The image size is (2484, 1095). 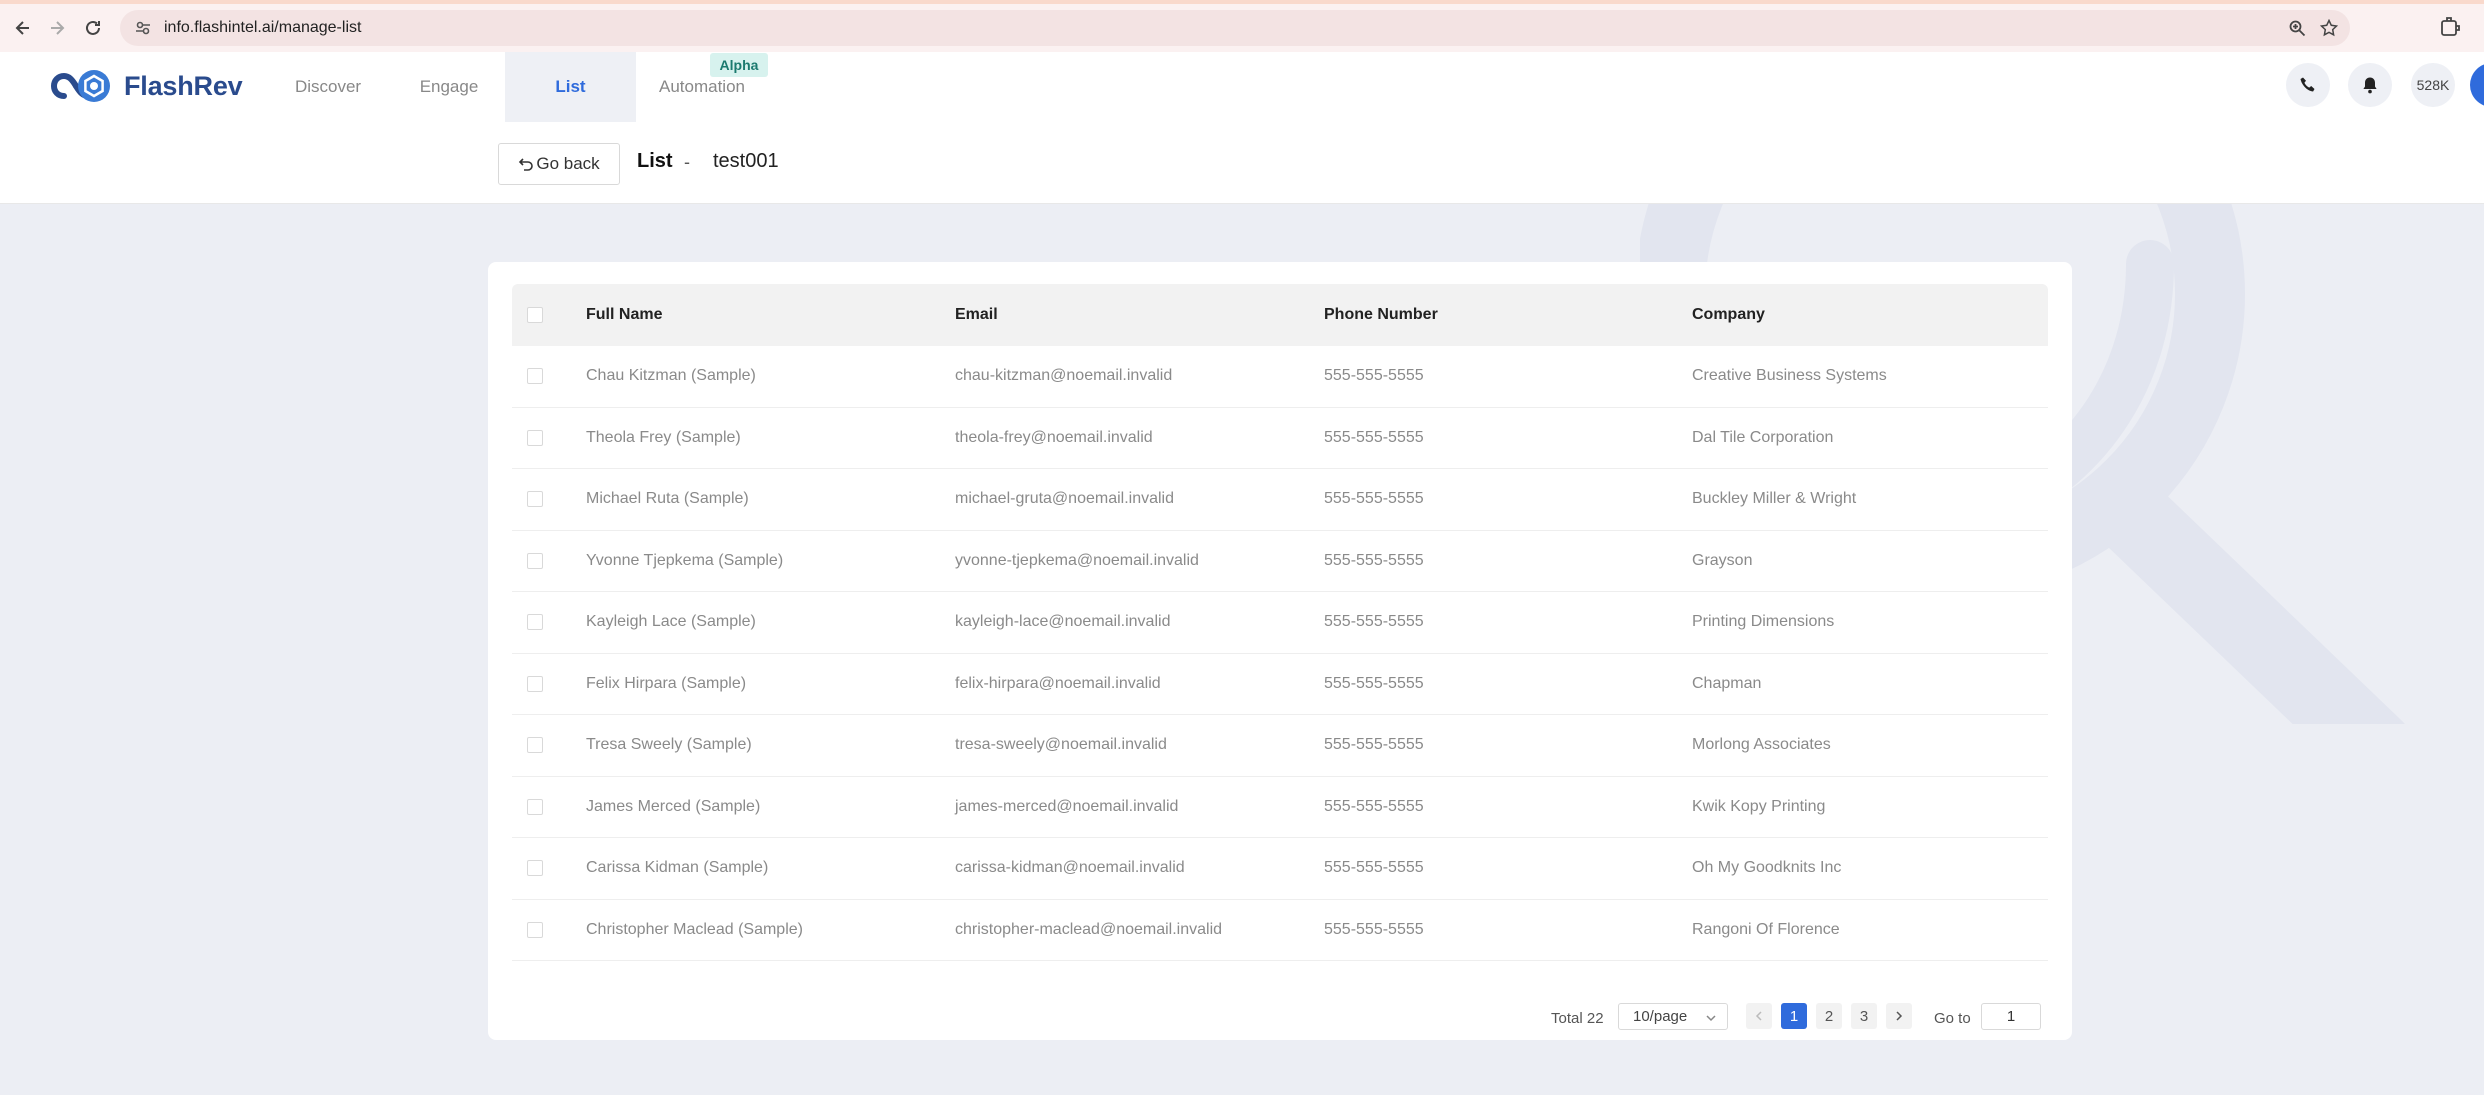 I want to click on cell-company: Morlong Associates, so click(x=1761, y=745).